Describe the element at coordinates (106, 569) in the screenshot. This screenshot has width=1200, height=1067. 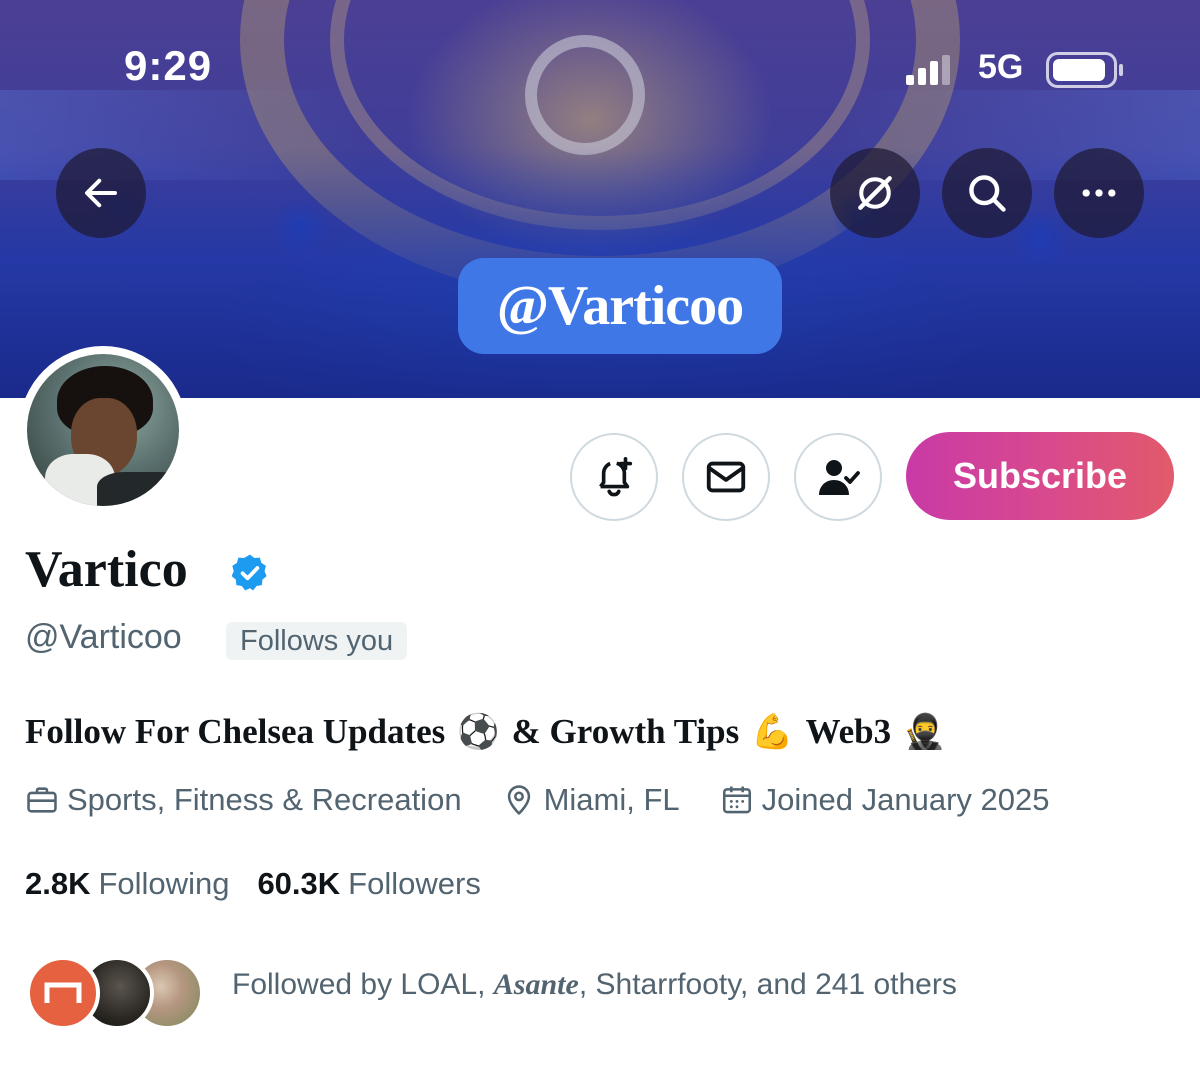
I see `display-name: Vartico` at that location.